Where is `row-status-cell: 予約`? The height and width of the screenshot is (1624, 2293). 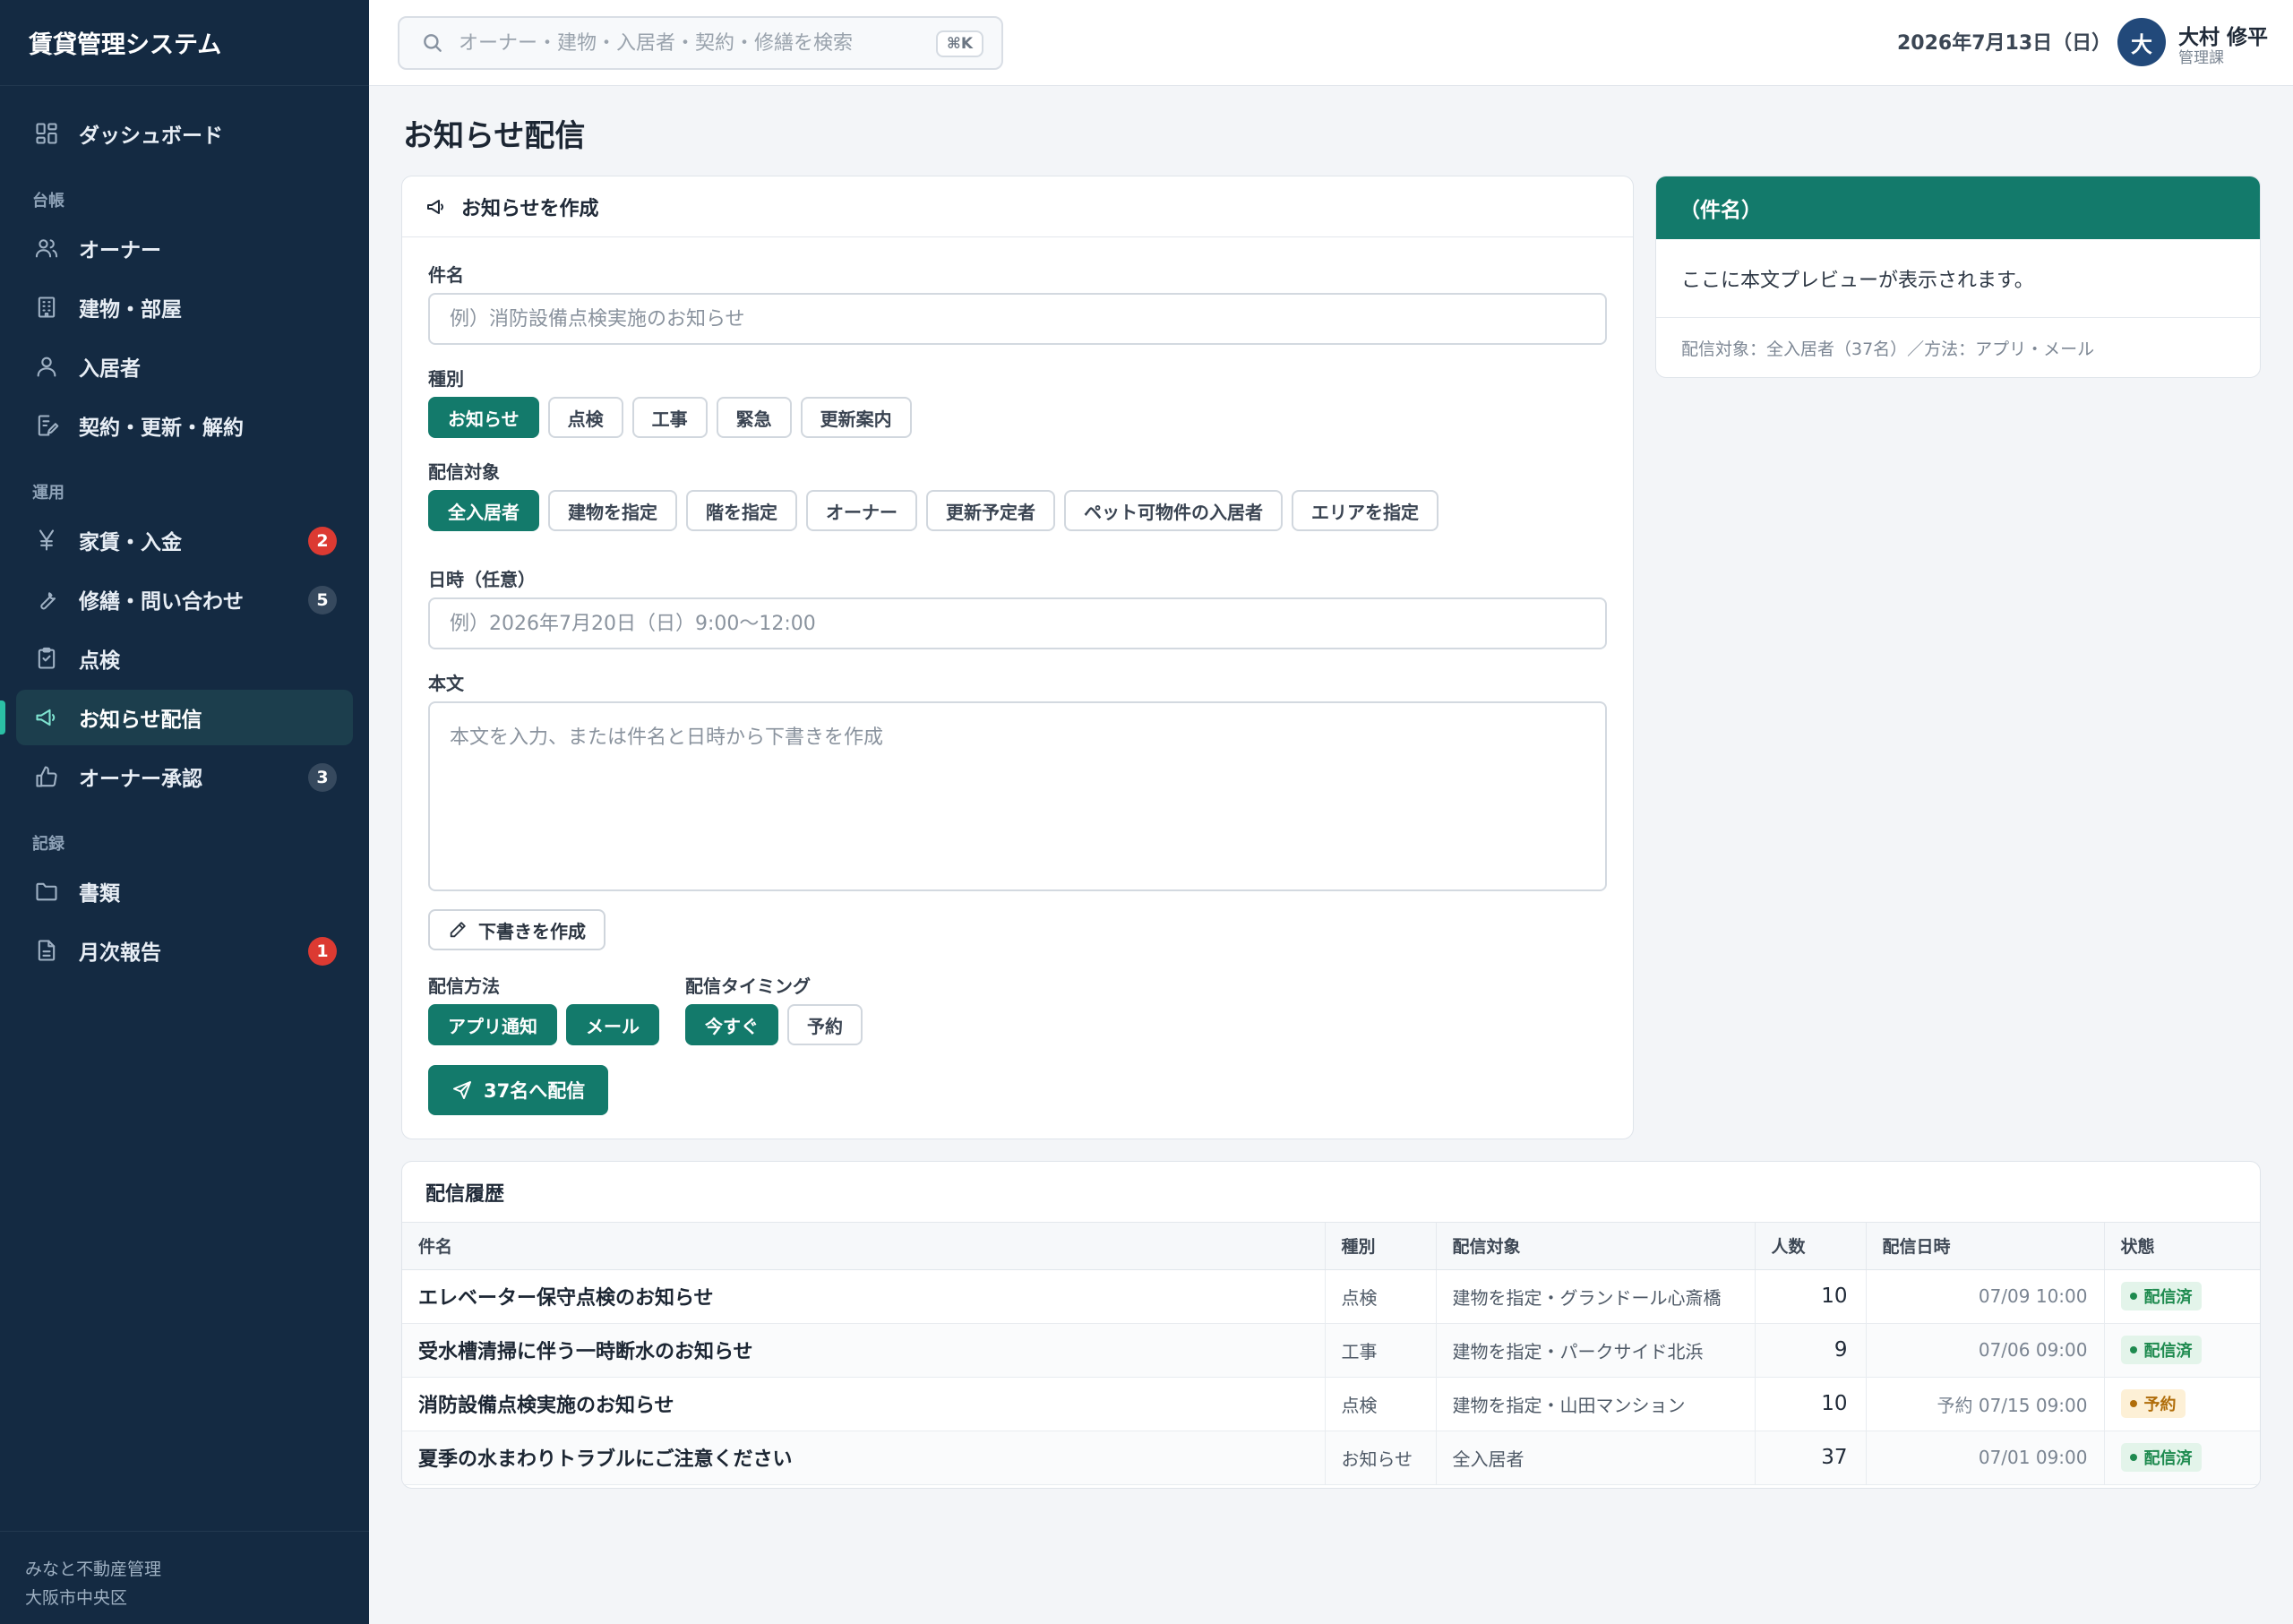 row-status-cell: 予約 is located at coordinates (2182, 1404).